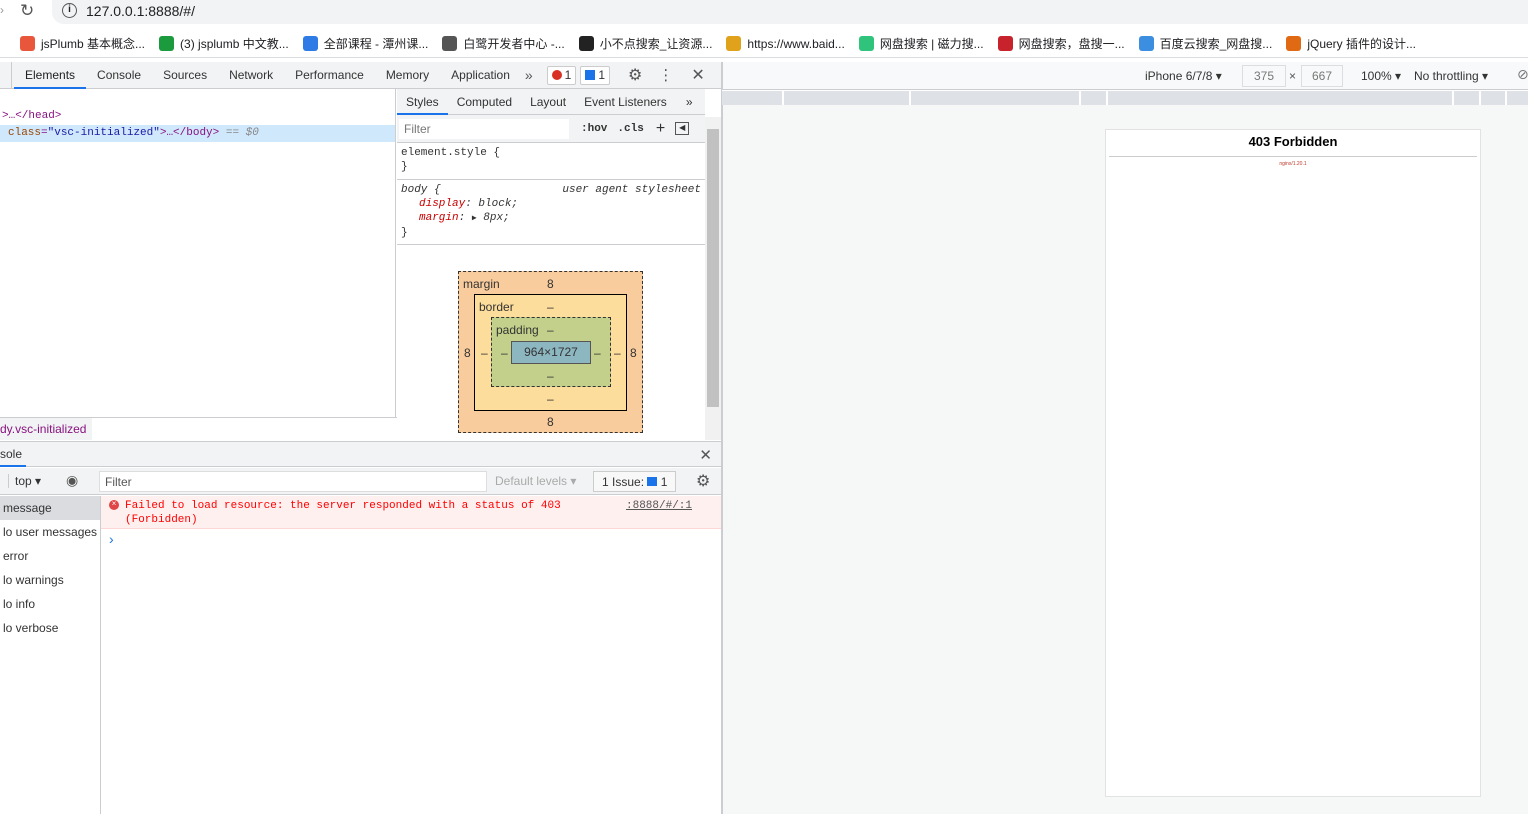  What do you see at coordinates (595, 75) in the screenshot?
I see `issues-badge: 1` at bounding box center [595, 75].